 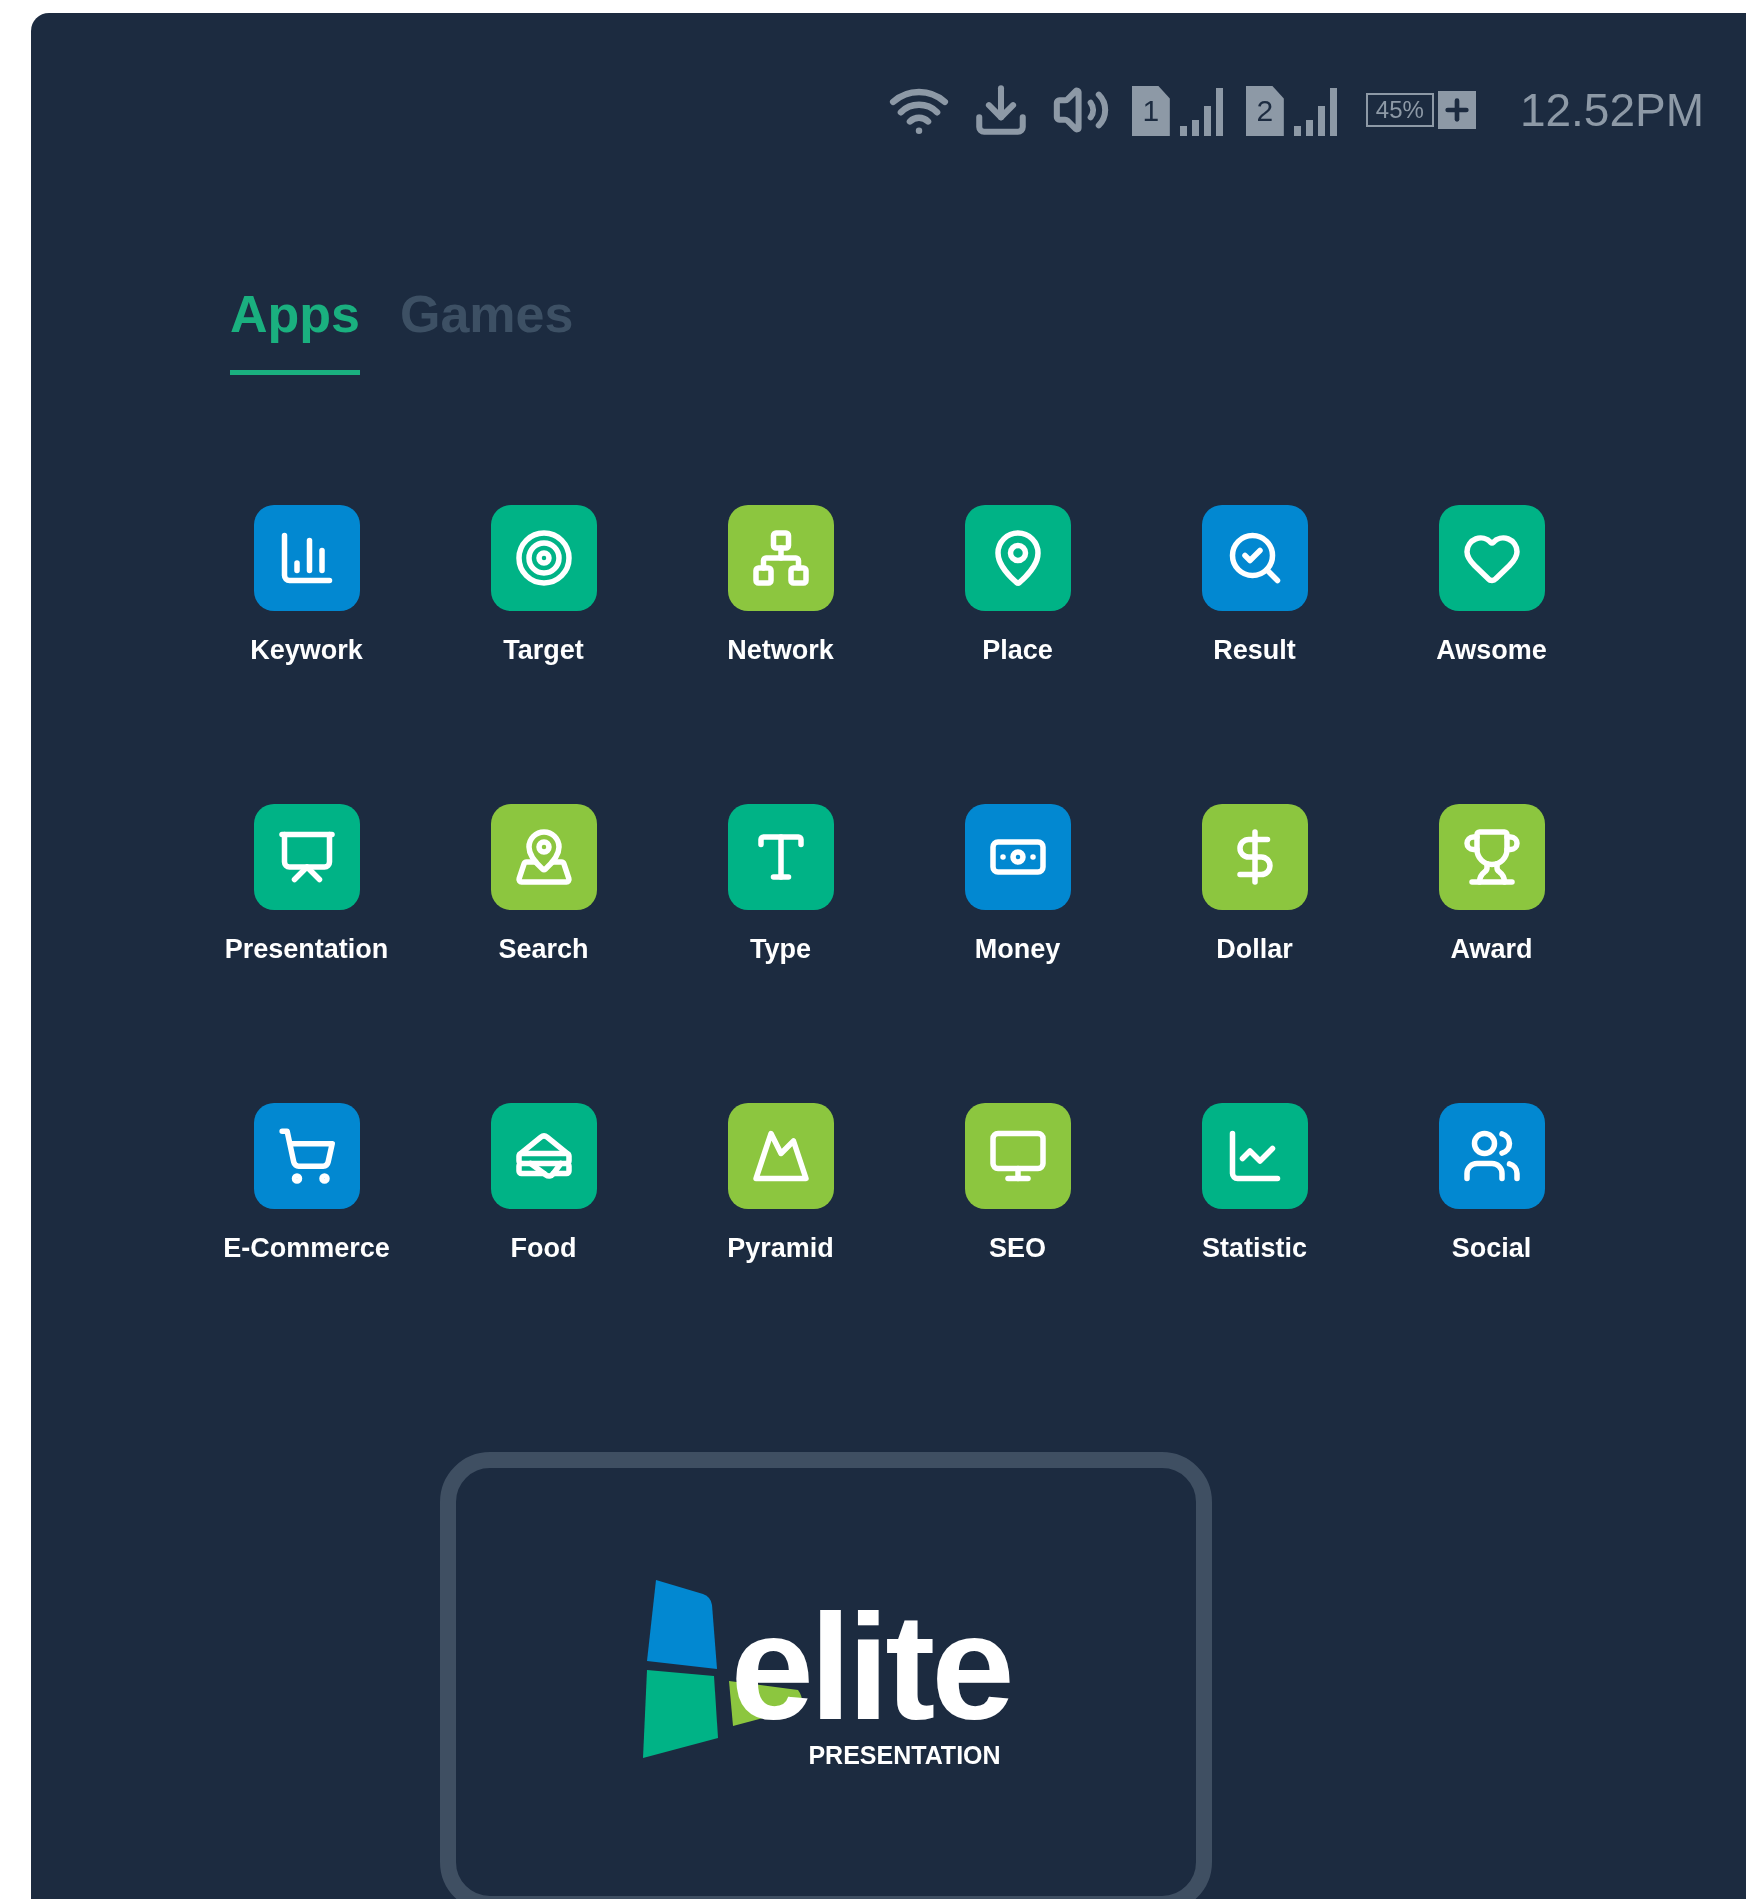 I want to click on app-label: Dollar, so click(x=1254, y=949).